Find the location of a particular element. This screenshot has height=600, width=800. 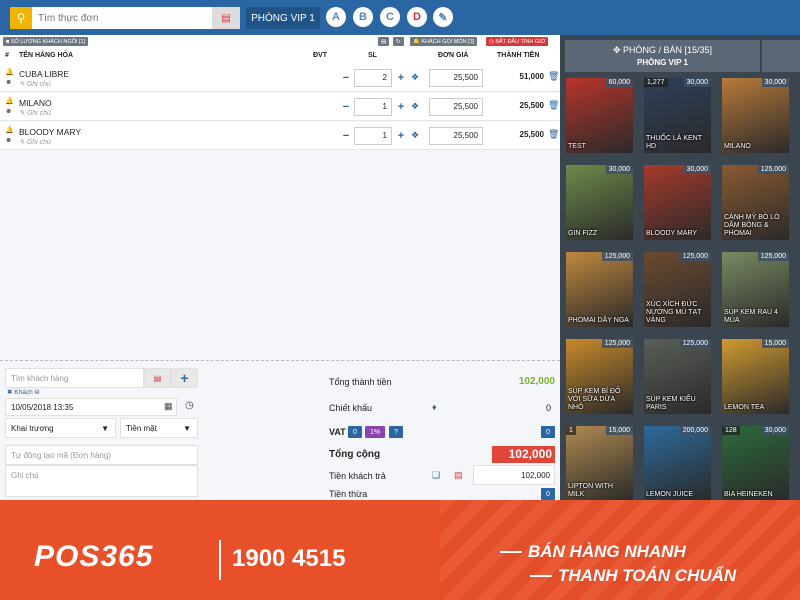

product-name: THUỐC LÁ KENT HD is located at coordinates (674, 142).